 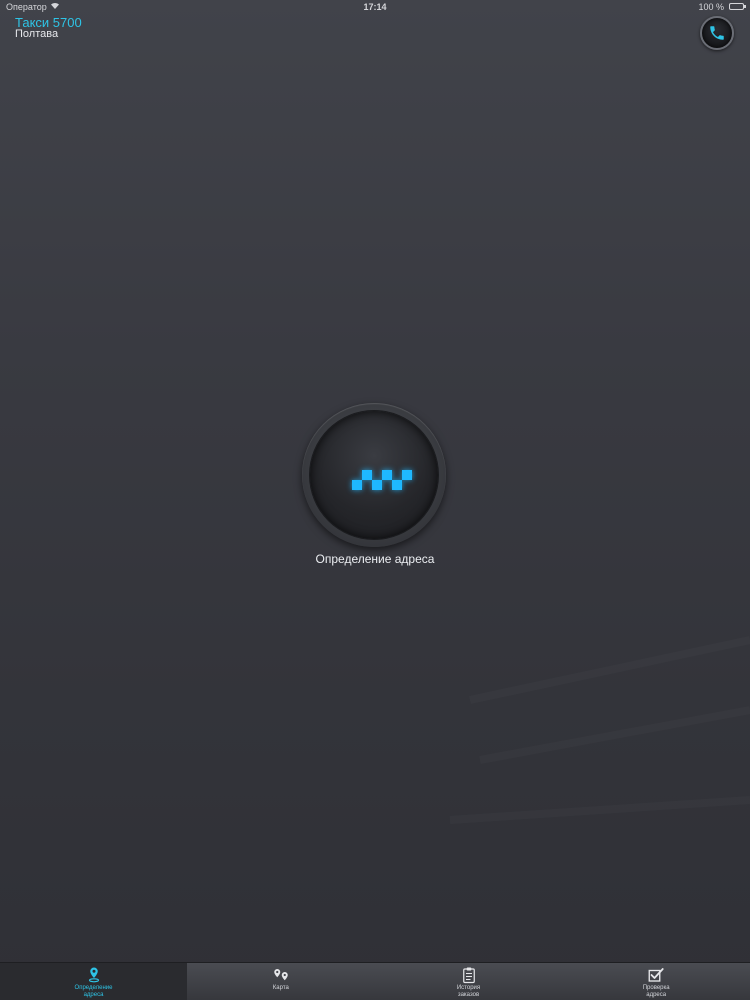 I want to click on tab-address-detection: Определение адреса, so click(x=93, y=981).